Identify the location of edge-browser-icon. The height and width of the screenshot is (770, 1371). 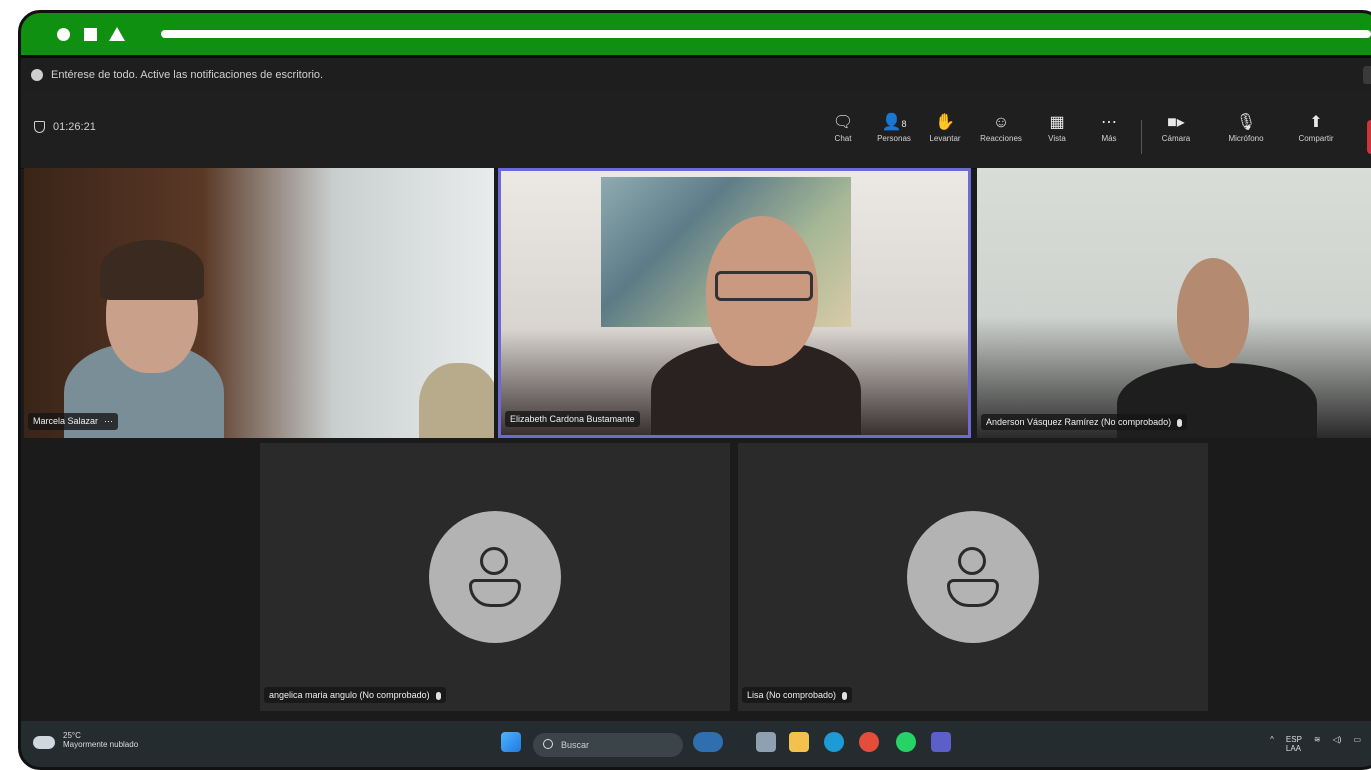
(834, 742).